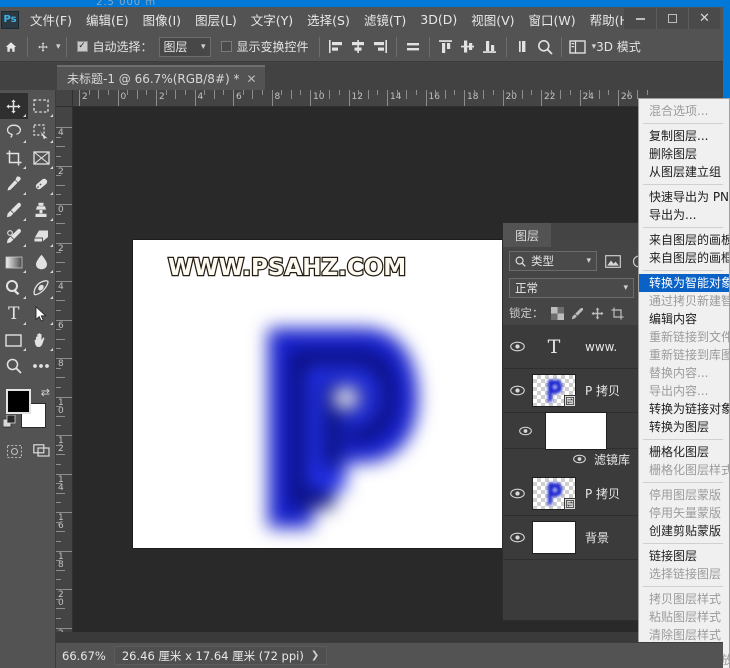 The width and height of the screenshot is (730, 668). I want to click on lock-artboard-nesting-icon, so click(617, 313).